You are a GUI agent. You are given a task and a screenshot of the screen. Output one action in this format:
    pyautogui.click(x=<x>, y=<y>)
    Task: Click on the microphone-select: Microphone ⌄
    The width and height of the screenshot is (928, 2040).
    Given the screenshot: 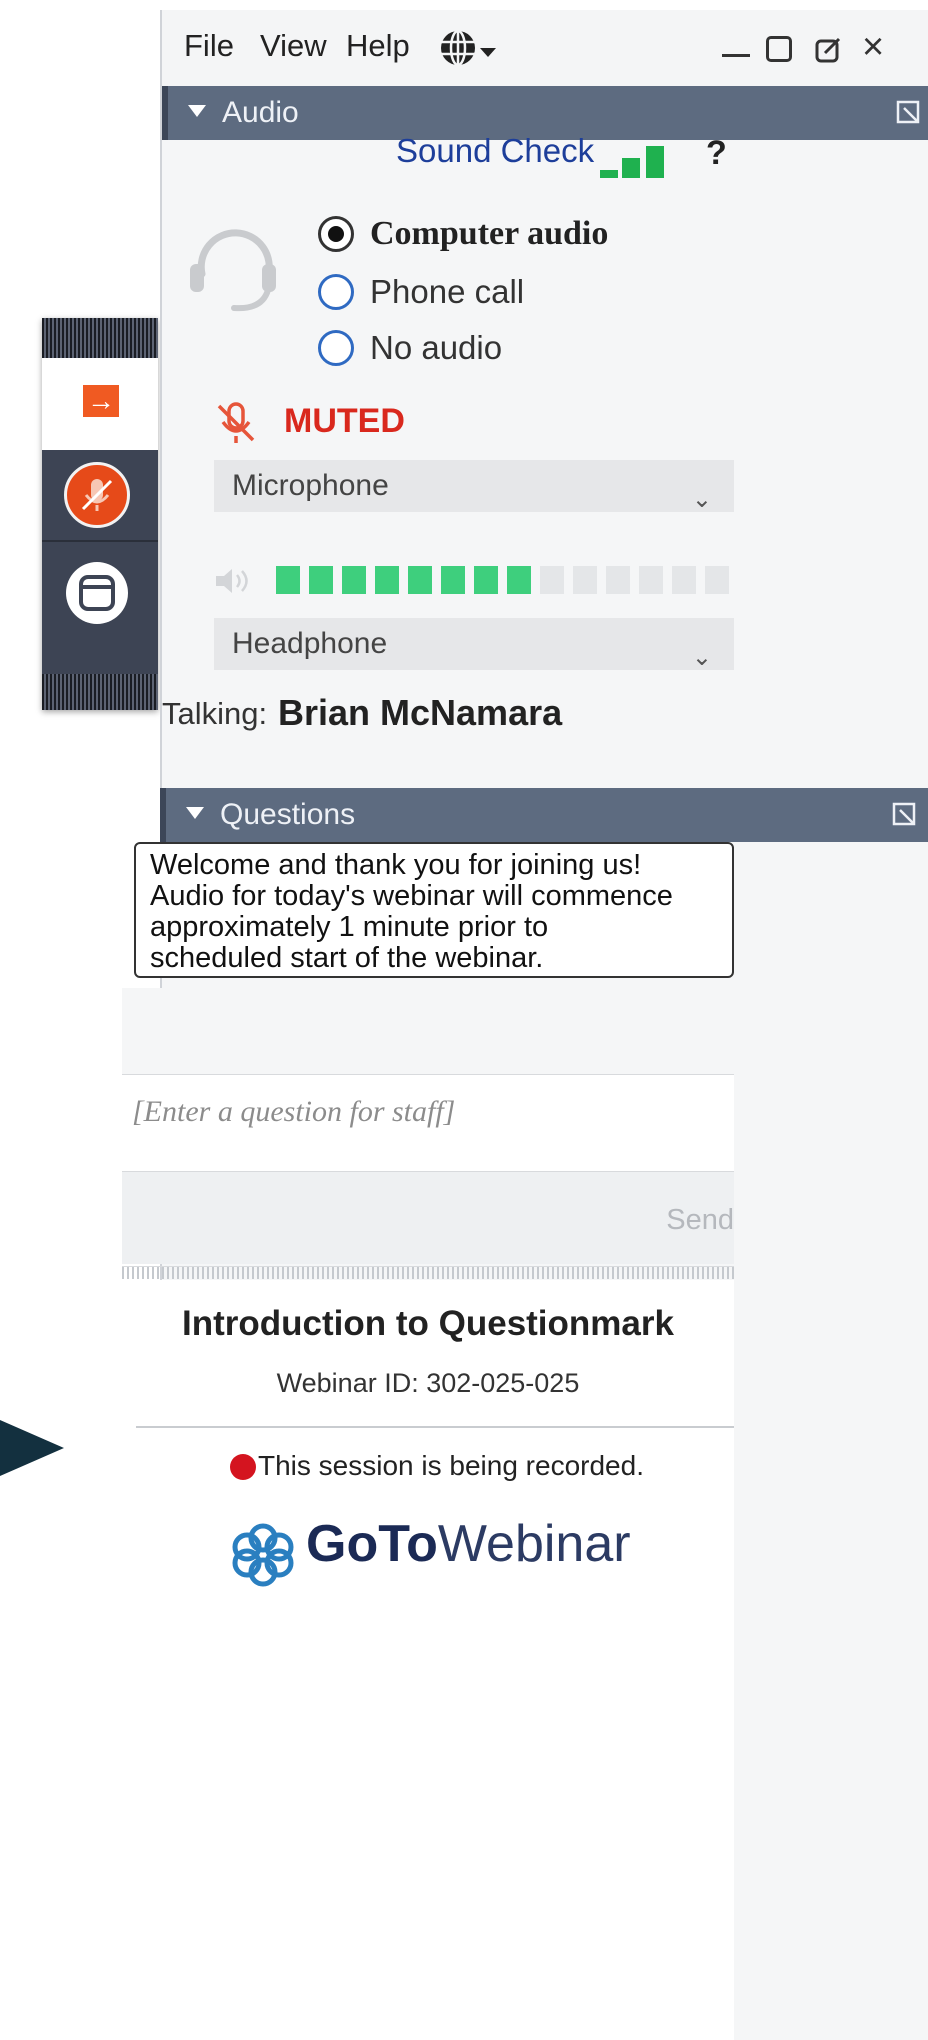 What is the action you would take?
    pyautogui.click(x=474, y=486)
    